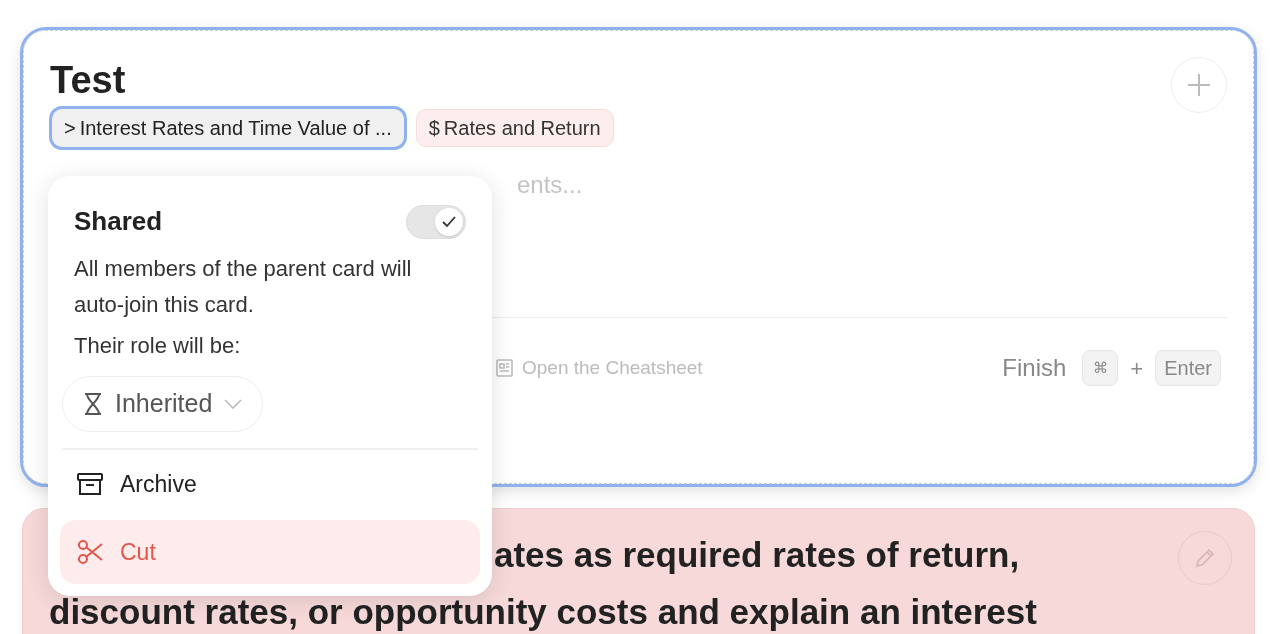 The width and height of the screenshot is (1280, 634). Describe the element at coordinates (270, 484) in the screenshot. I see `menu-item: Archive` at that location.